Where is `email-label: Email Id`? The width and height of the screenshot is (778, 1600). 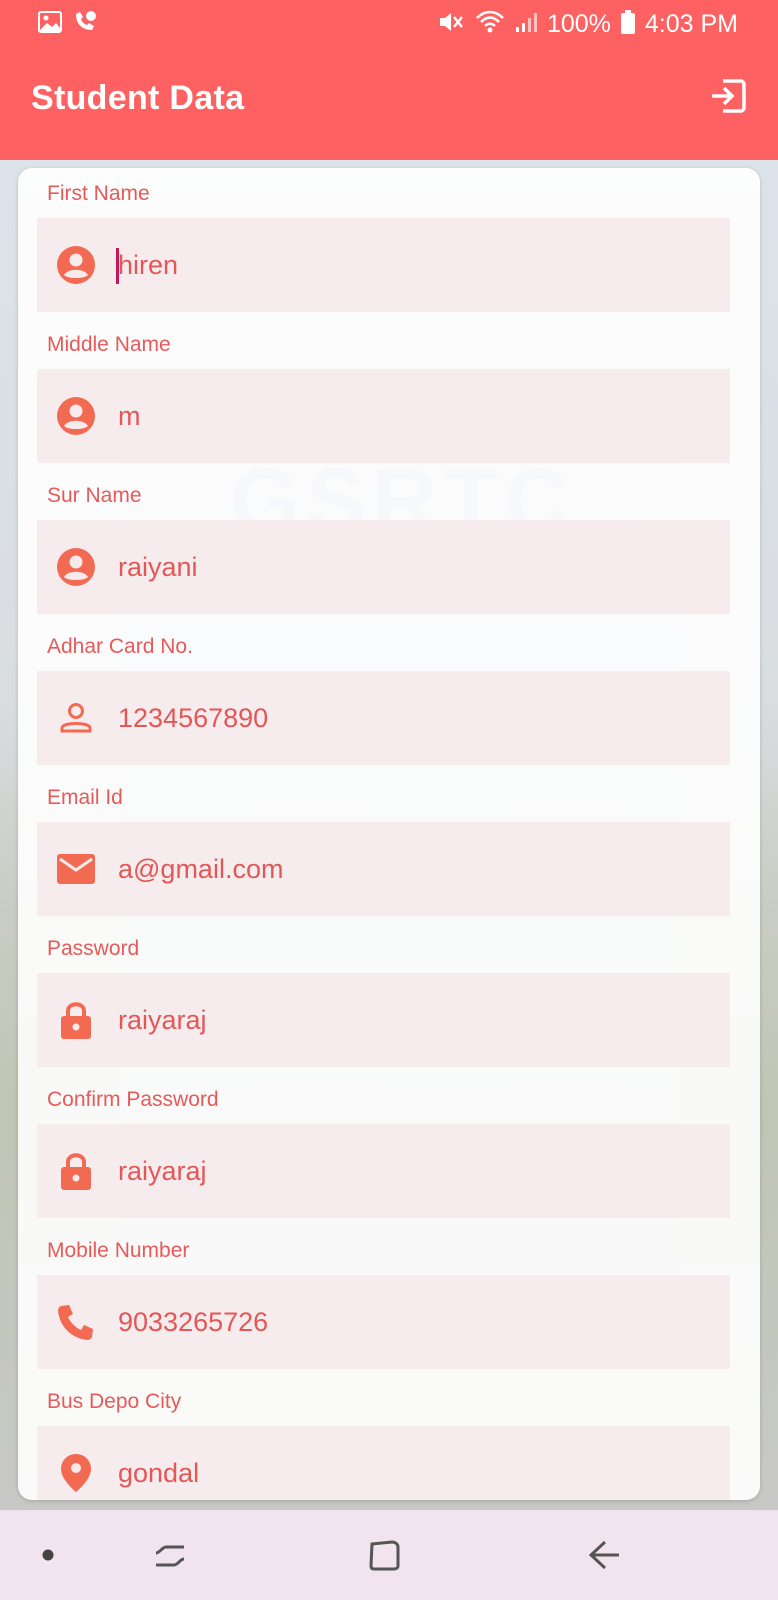 email-label: Email Id is located at coordinates (85, 797).